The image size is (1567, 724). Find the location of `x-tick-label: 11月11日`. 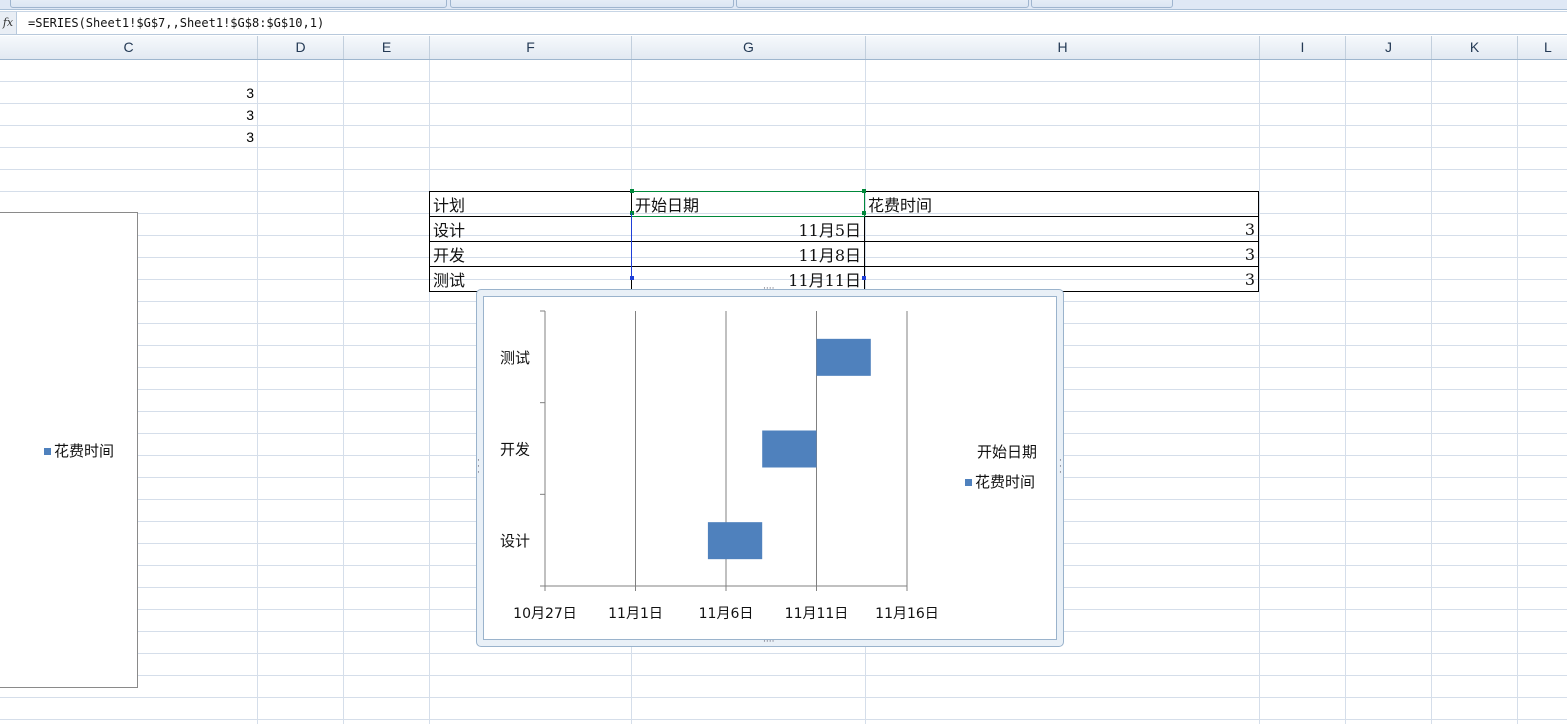

x-tick-label: 11月11日 is located at coordinates (817, 614).